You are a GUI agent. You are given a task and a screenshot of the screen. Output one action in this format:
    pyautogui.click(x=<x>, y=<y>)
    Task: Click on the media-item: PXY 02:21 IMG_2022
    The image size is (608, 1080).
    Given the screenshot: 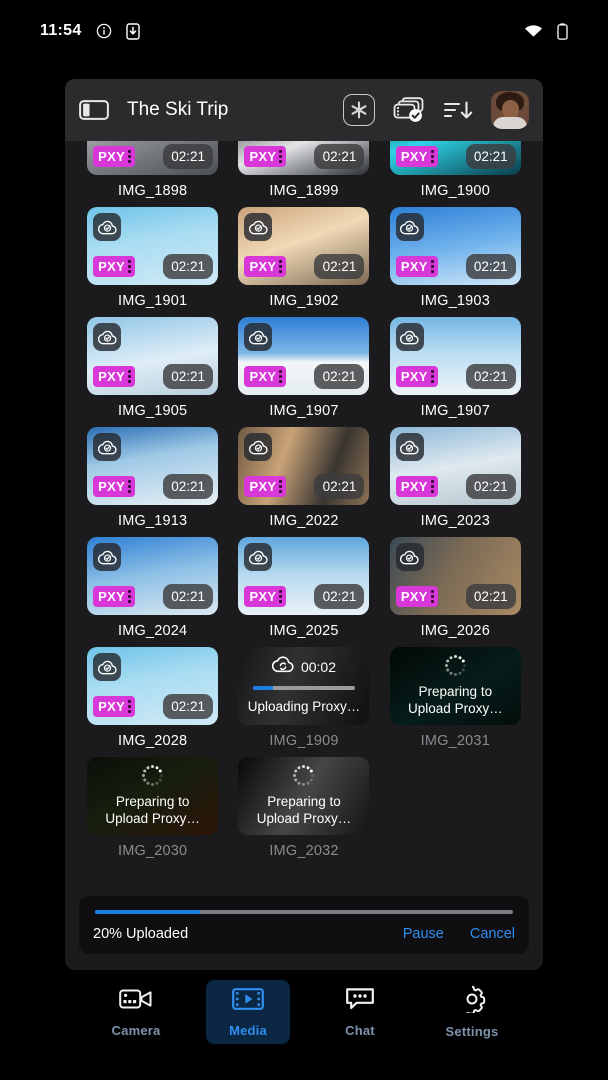 What is the action you would take?
    pyautogui.click(x=303, y=482)
    